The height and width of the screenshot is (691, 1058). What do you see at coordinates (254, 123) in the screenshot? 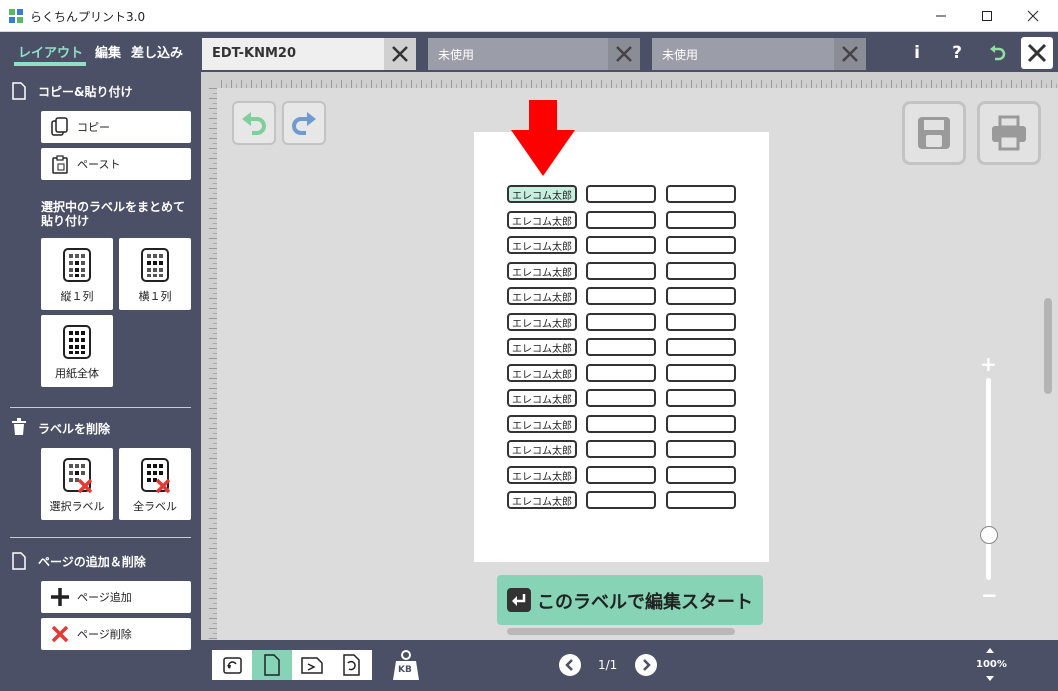
I see `undo-button` at bounding box center [254, 123].